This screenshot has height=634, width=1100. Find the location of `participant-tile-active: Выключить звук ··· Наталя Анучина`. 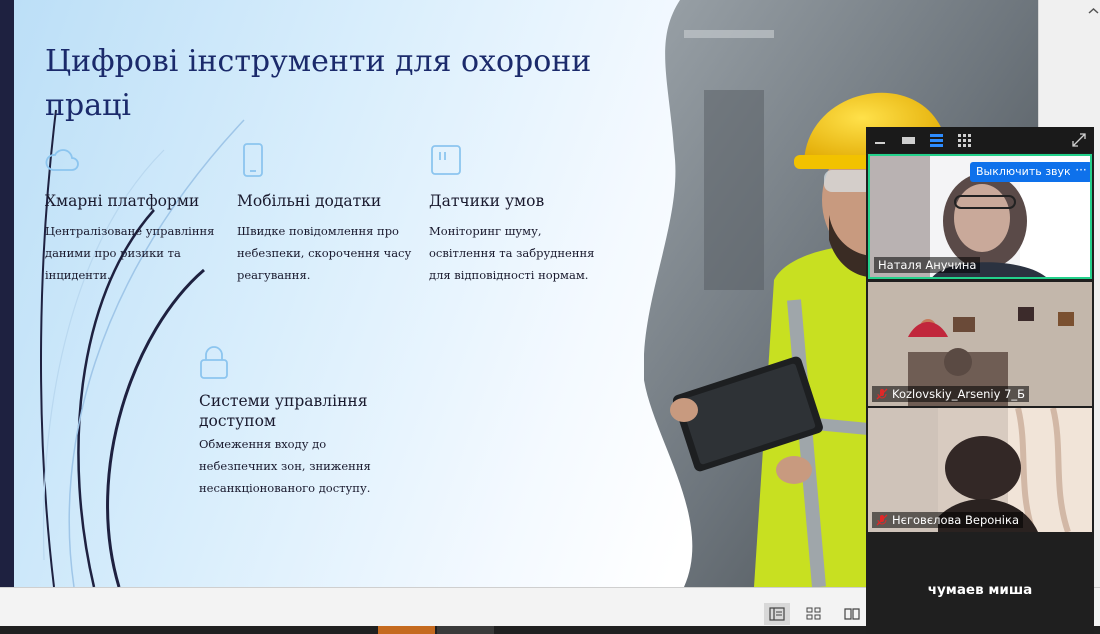

participant-tile-active: Выключить звук ··· Наталя Анучина is located at coordinates (980, 216).